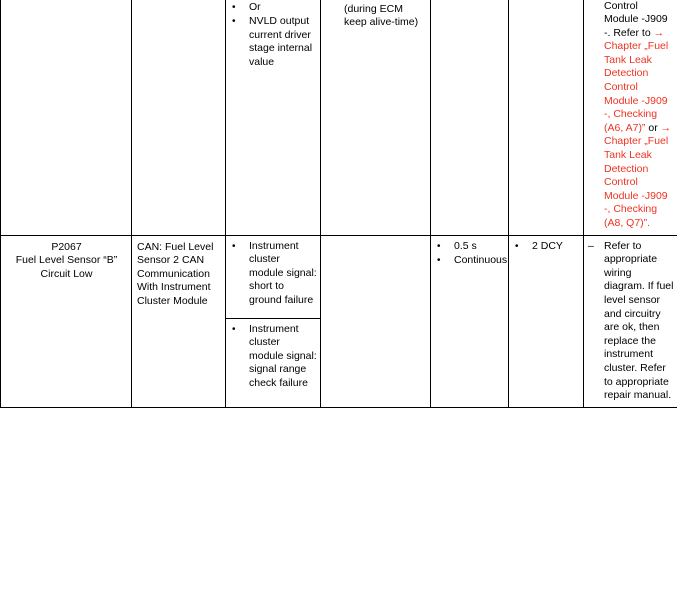  What do you see at coordinates (66, 267) in the screenshot?
I see `dtc-description: Fuel Level Sensor “B” Circuit Low` at bounding box center [66, 267].